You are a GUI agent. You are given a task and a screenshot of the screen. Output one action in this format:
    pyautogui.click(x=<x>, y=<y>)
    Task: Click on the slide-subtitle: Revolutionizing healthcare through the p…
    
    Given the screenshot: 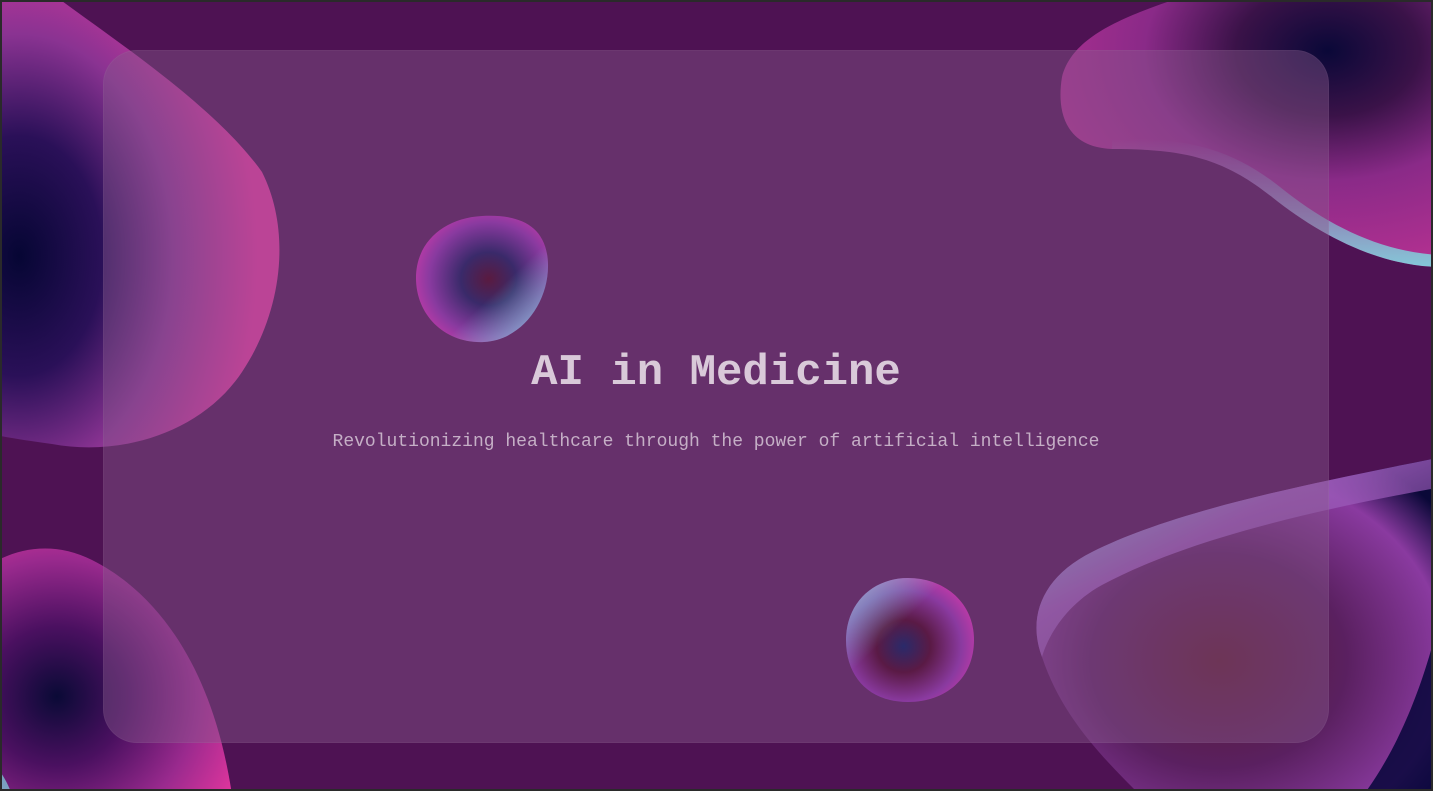 What is the action you would take?
    pyautogui.click(x=716, y=442)
    